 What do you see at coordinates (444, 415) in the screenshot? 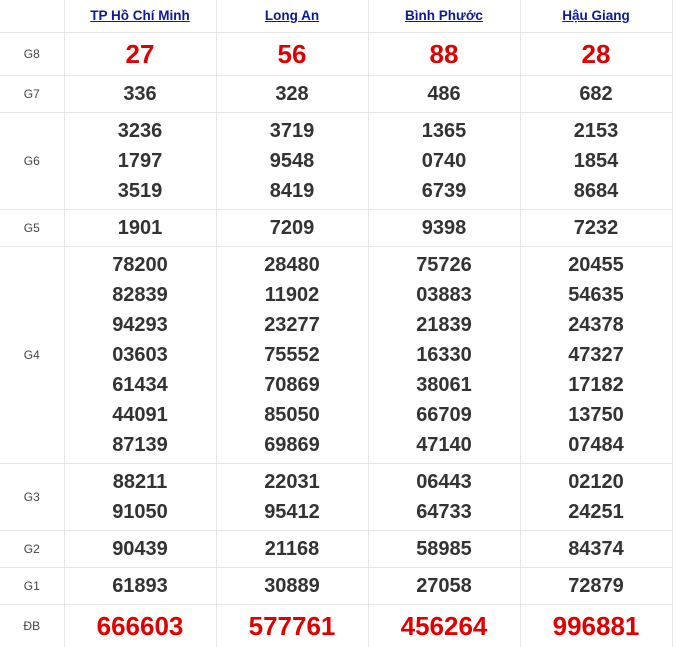
I see `result-number: 66709` at bounding box center [444, 415].